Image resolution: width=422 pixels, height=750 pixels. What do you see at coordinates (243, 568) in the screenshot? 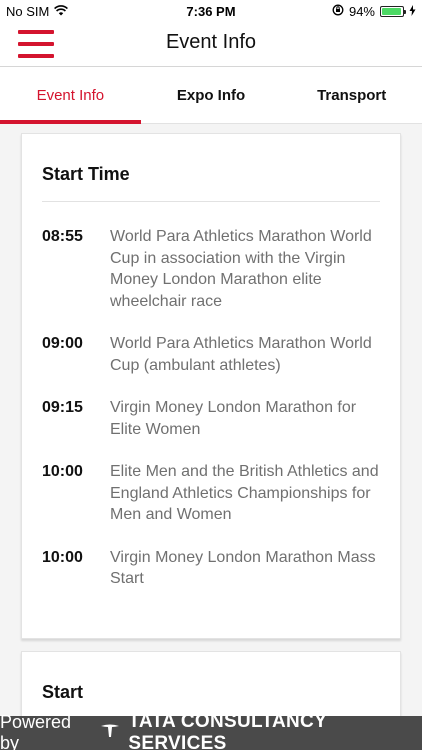
I see `schedule-description: Virgin Money London Marathon Mass Start` at bounding box center [243, 568].